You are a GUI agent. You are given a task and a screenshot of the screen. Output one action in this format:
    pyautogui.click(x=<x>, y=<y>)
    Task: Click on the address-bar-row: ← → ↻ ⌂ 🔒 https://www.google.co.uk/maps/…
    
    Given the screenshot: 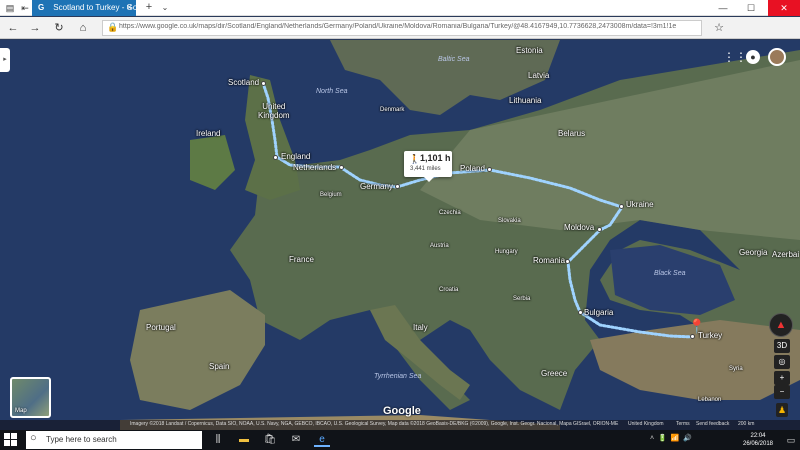 What is the action you would take?
    pyautogui.click(x=400, y=28)
    